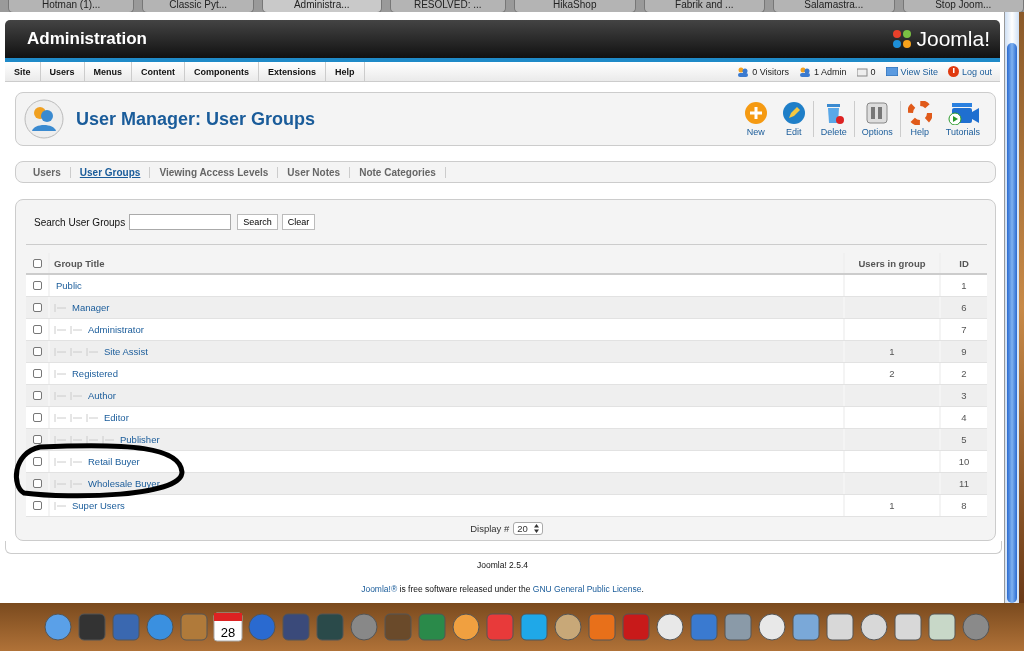  What do you see at coordinates (1011, 307) in the screenshot?
I see `scrollbar` at bounding box center [1011, 307].